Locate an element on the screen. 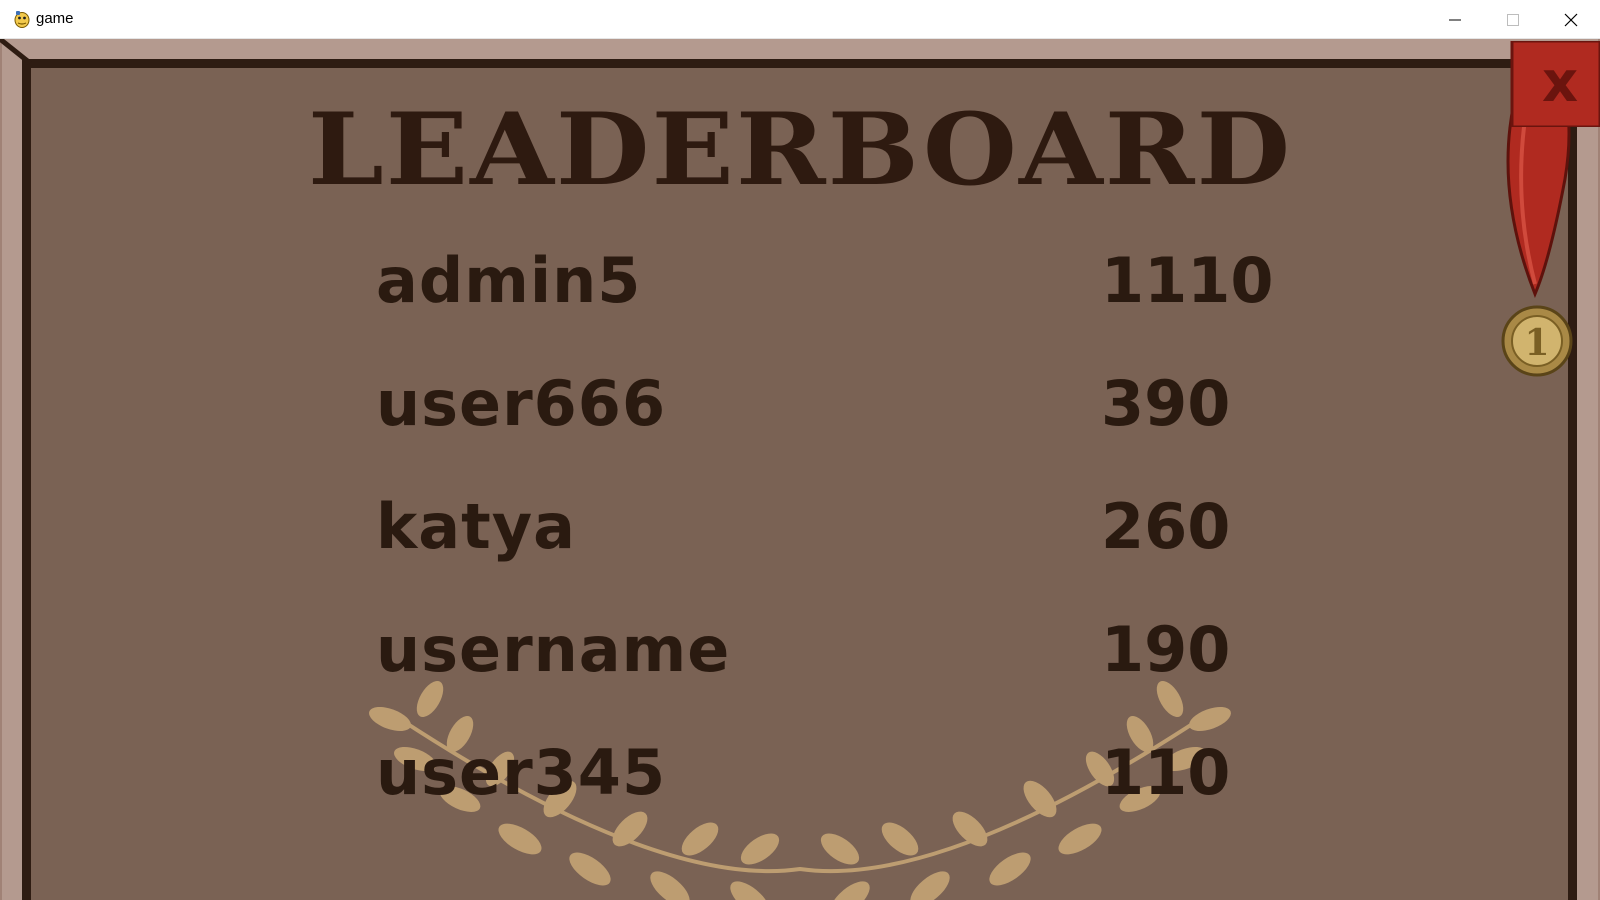  python-snake-icon is located at coordinates (22, 19).